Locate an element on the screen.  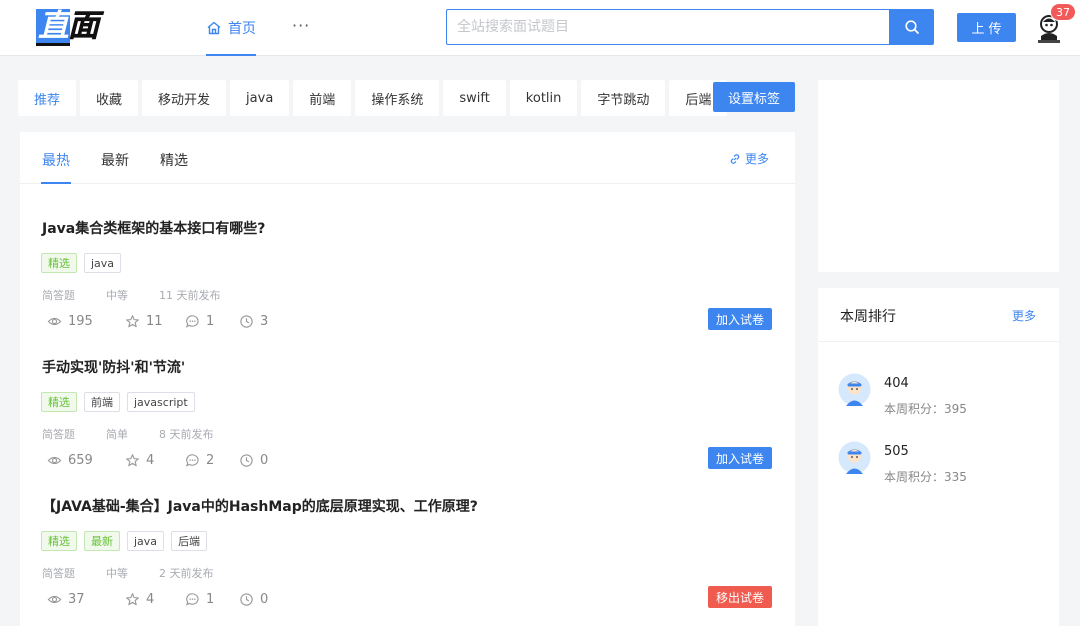
home-icon is located at coordinates (214, 28).